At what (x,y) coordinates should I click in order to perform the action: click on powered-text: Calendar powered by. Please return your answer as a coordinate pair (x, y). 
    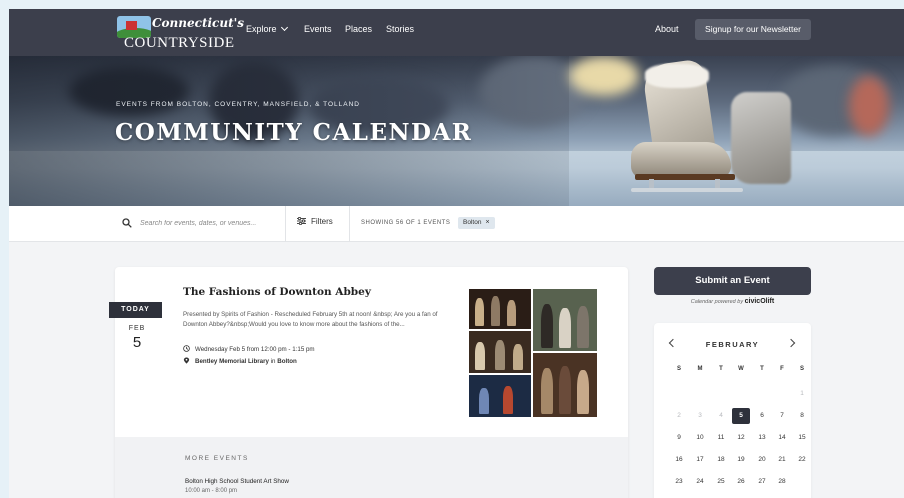
    Looking at the image, I should click on (717, 302).